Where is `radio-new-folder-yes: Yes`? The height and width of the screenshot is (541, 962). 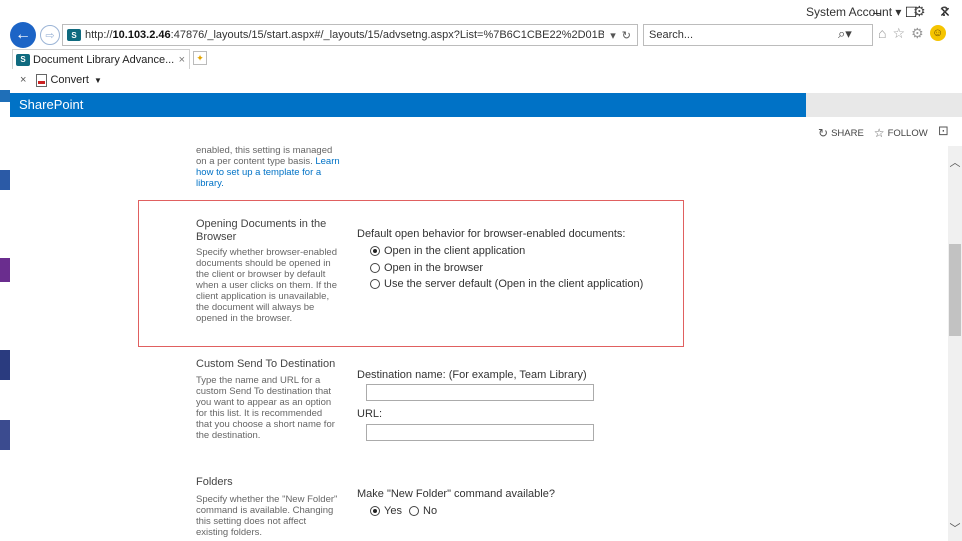
radio-new-folder-yes: Yes is located at coordinates (386, 511).